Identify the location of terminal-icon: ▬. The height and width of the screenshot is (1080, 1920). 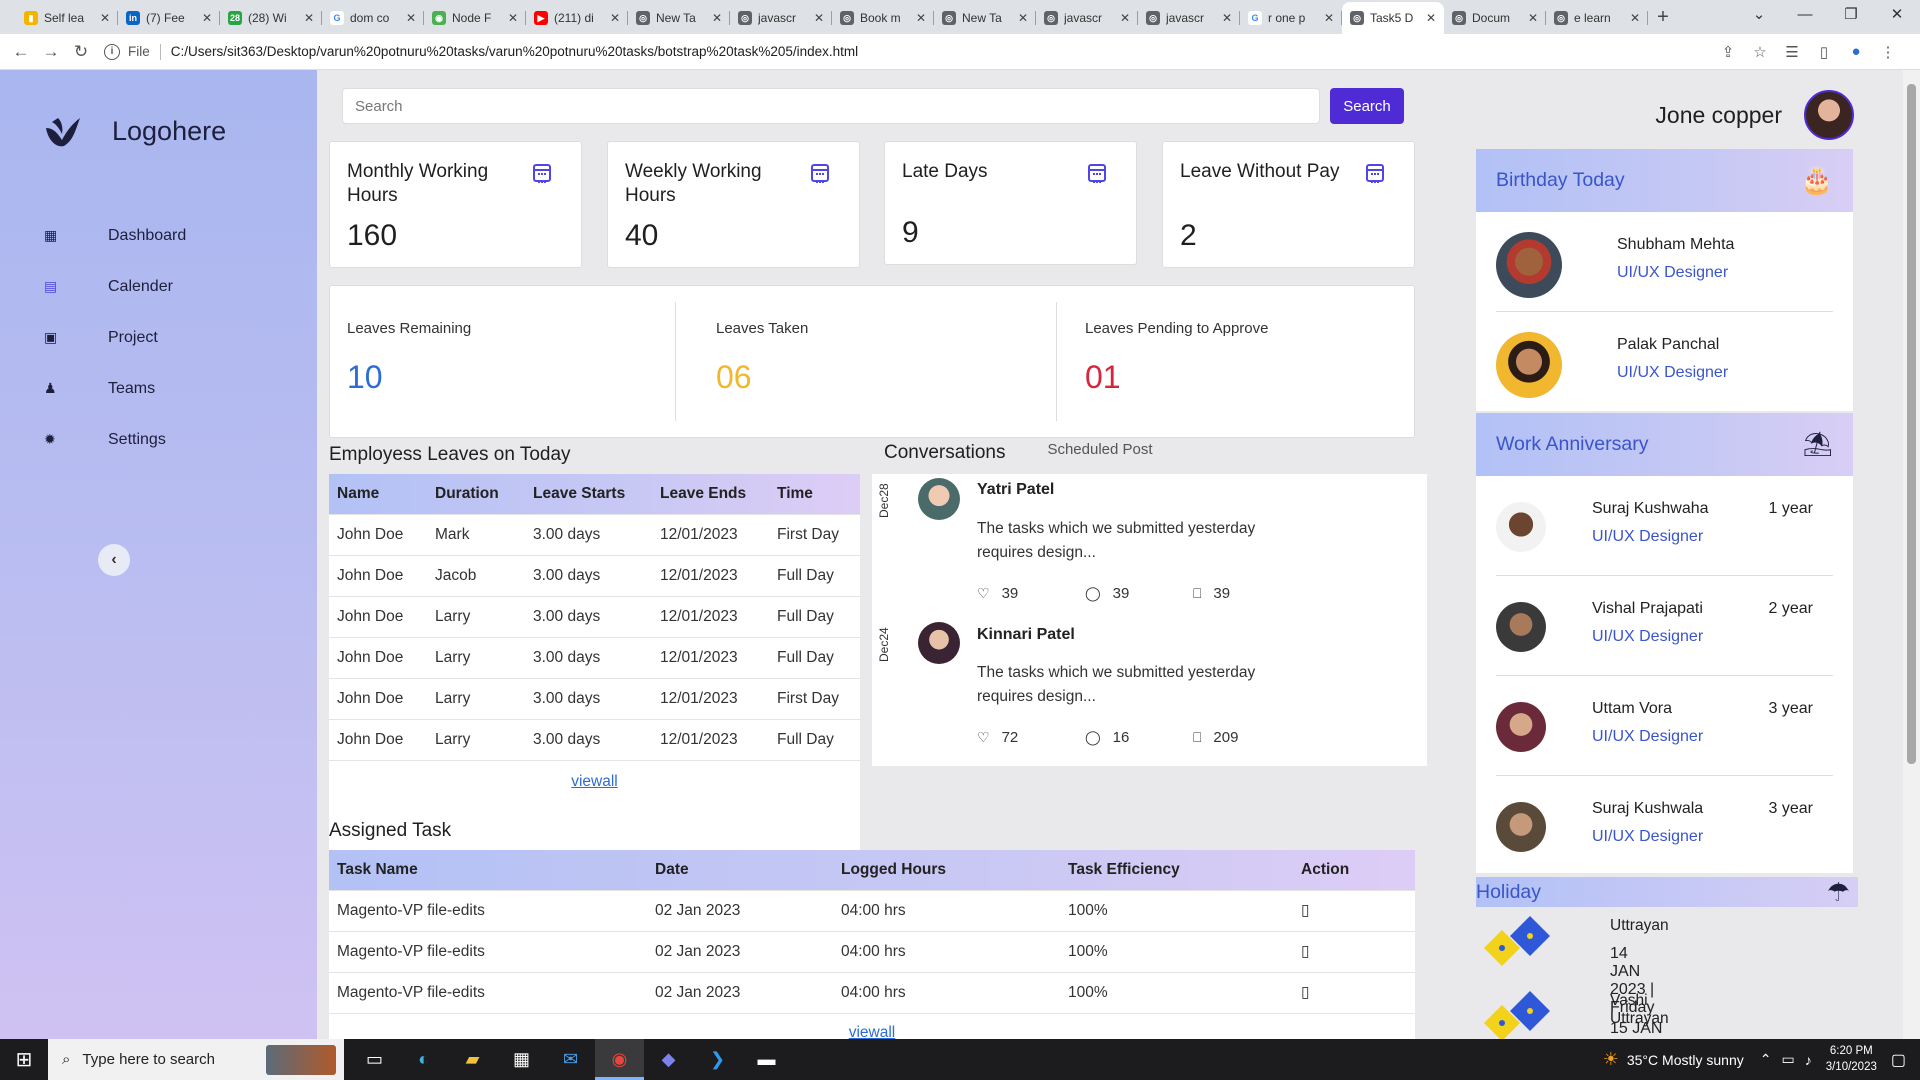
(766, 1059).